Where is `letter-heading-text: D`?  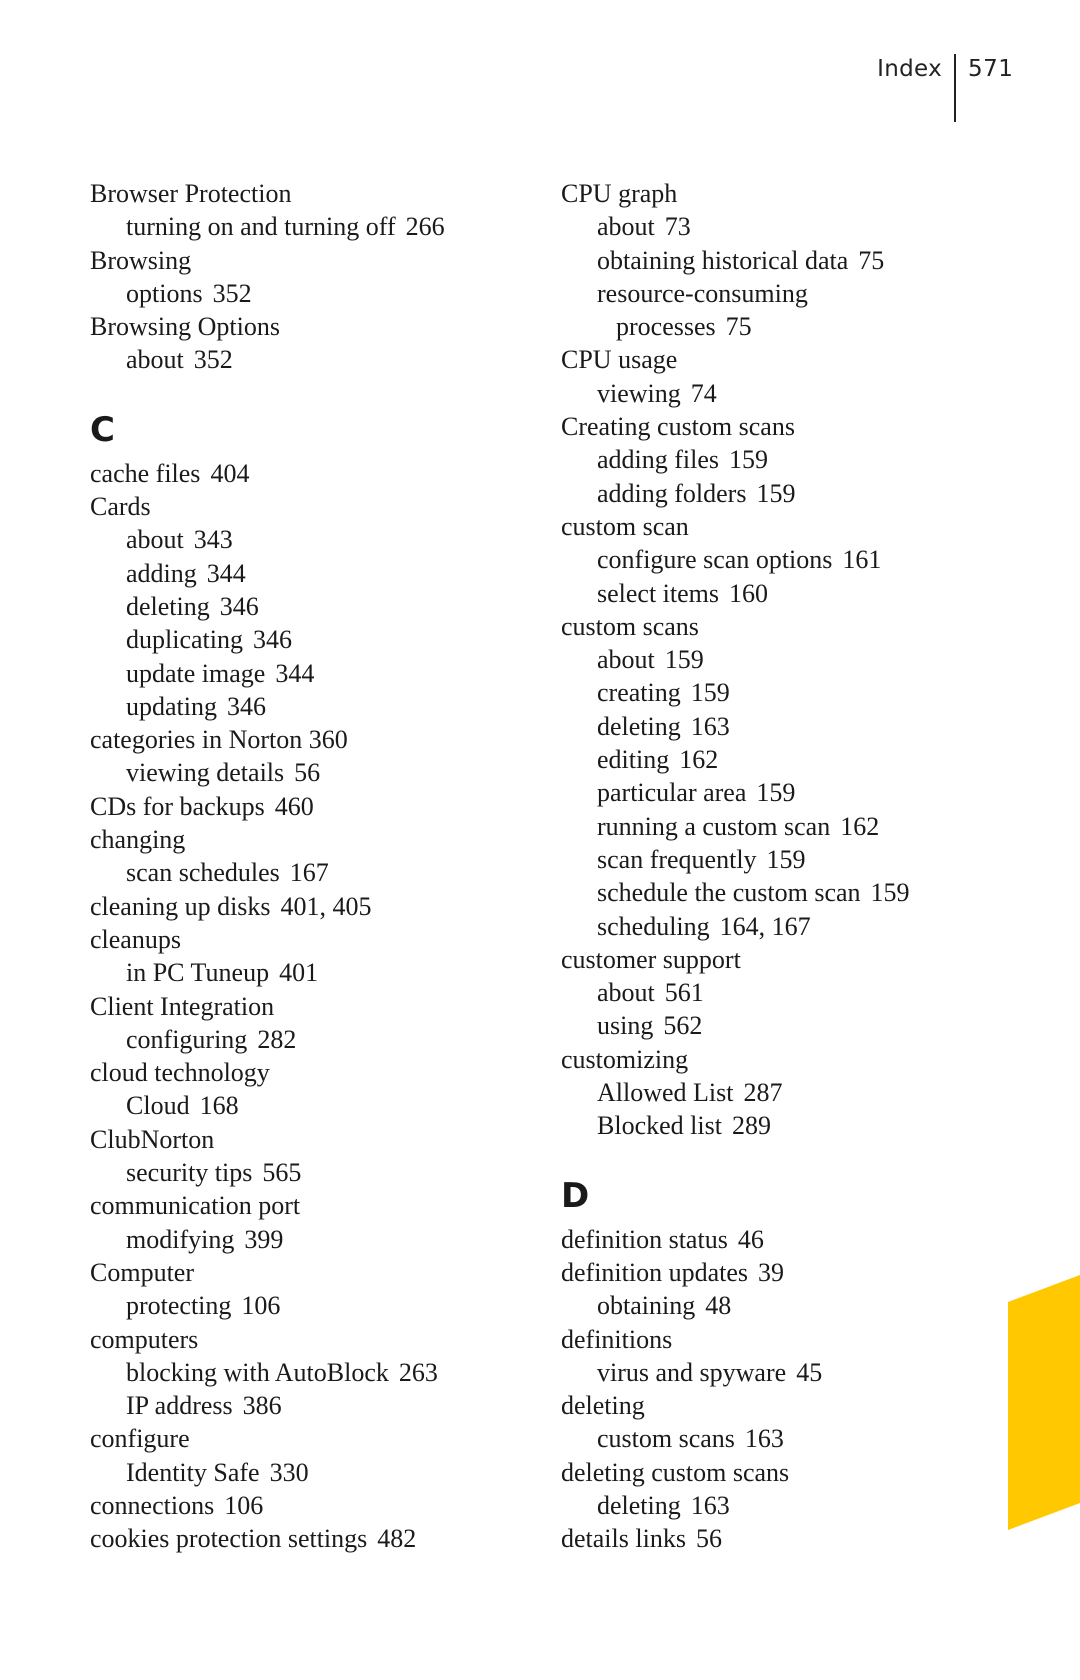 letter-heading-text: D is located at coordinates (575, 1195).